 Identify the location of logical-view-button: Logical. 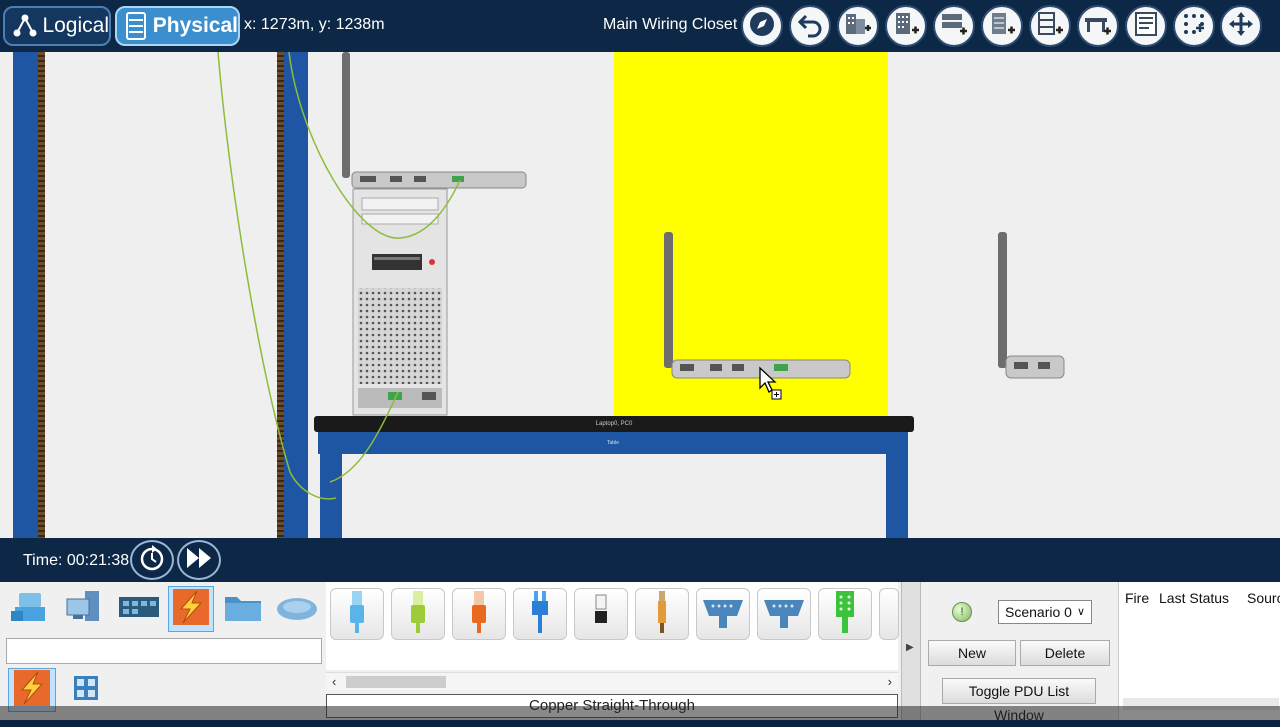
(57, 26).